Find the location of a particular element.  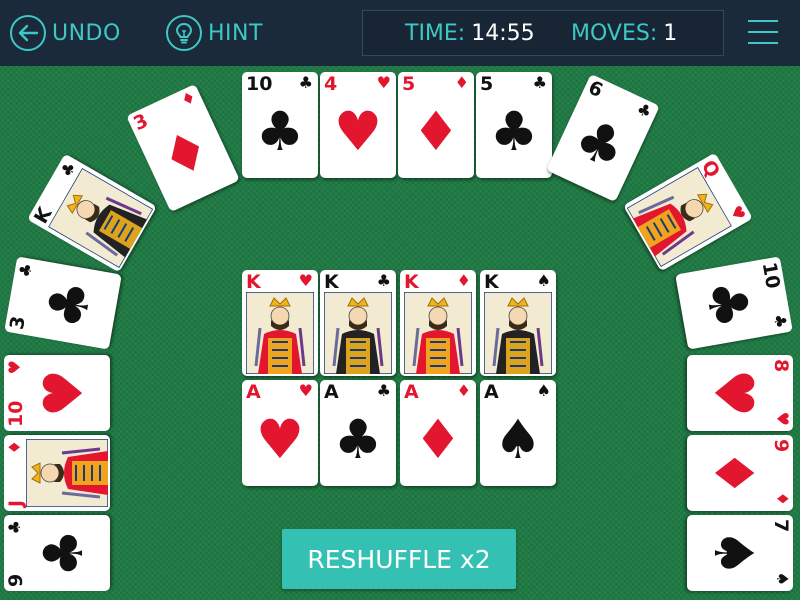

king-of-clubs-card: K ♣ is located at coordinates (358, 323).